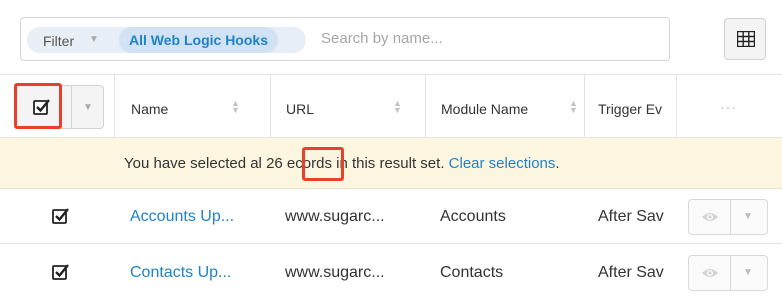 The width and height of the screenshot is (782, 307). I want to click on column-header-trigger-event: Trigger Ev, so click(636, 109).